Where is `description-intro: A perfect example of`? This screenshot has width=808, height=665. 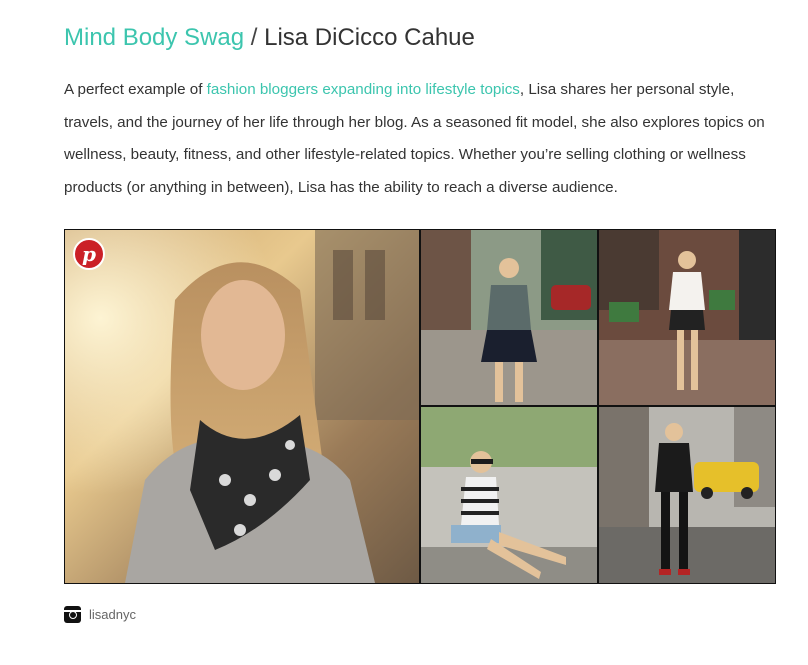 description-intro: A perfect example of is located at coordinates (135, 89).